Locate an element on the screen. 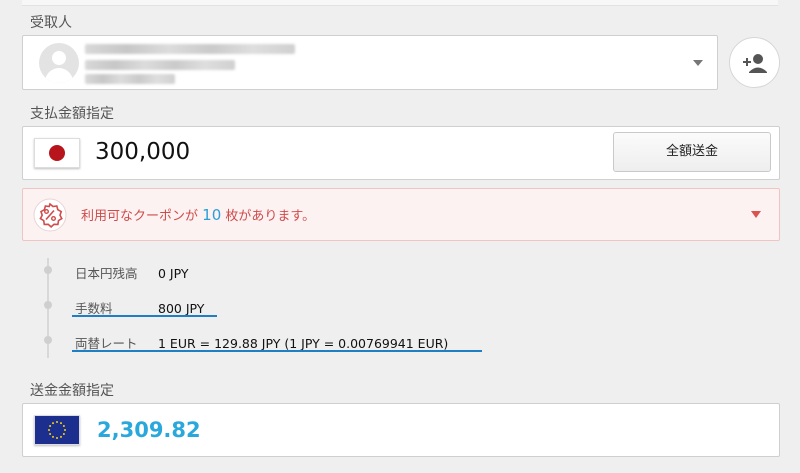  coupon-message: 利用可なクーポンが 10 枚があります。 is located at coordinates (198, 214).